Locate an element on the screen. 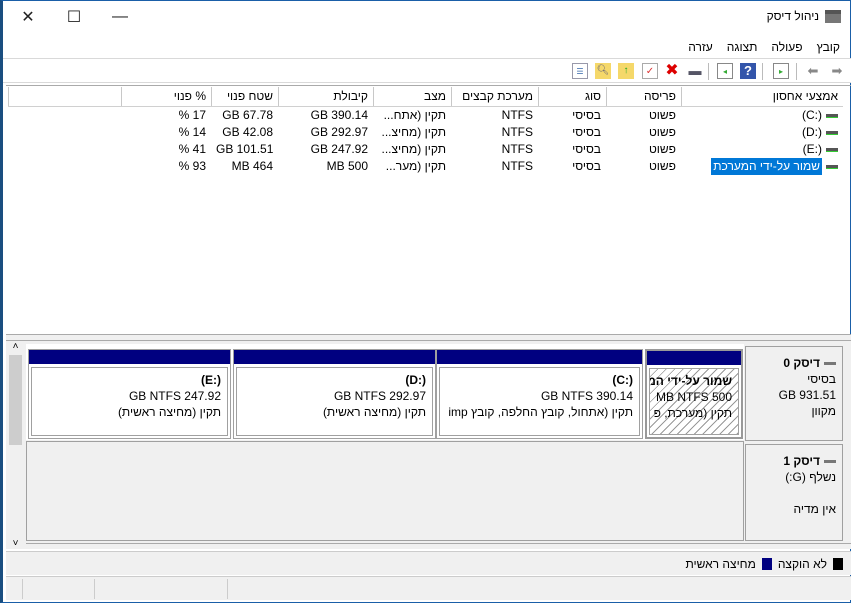 The width and height of the screenshot is (851, 603). status-bar is located at coordinates (428, 588).